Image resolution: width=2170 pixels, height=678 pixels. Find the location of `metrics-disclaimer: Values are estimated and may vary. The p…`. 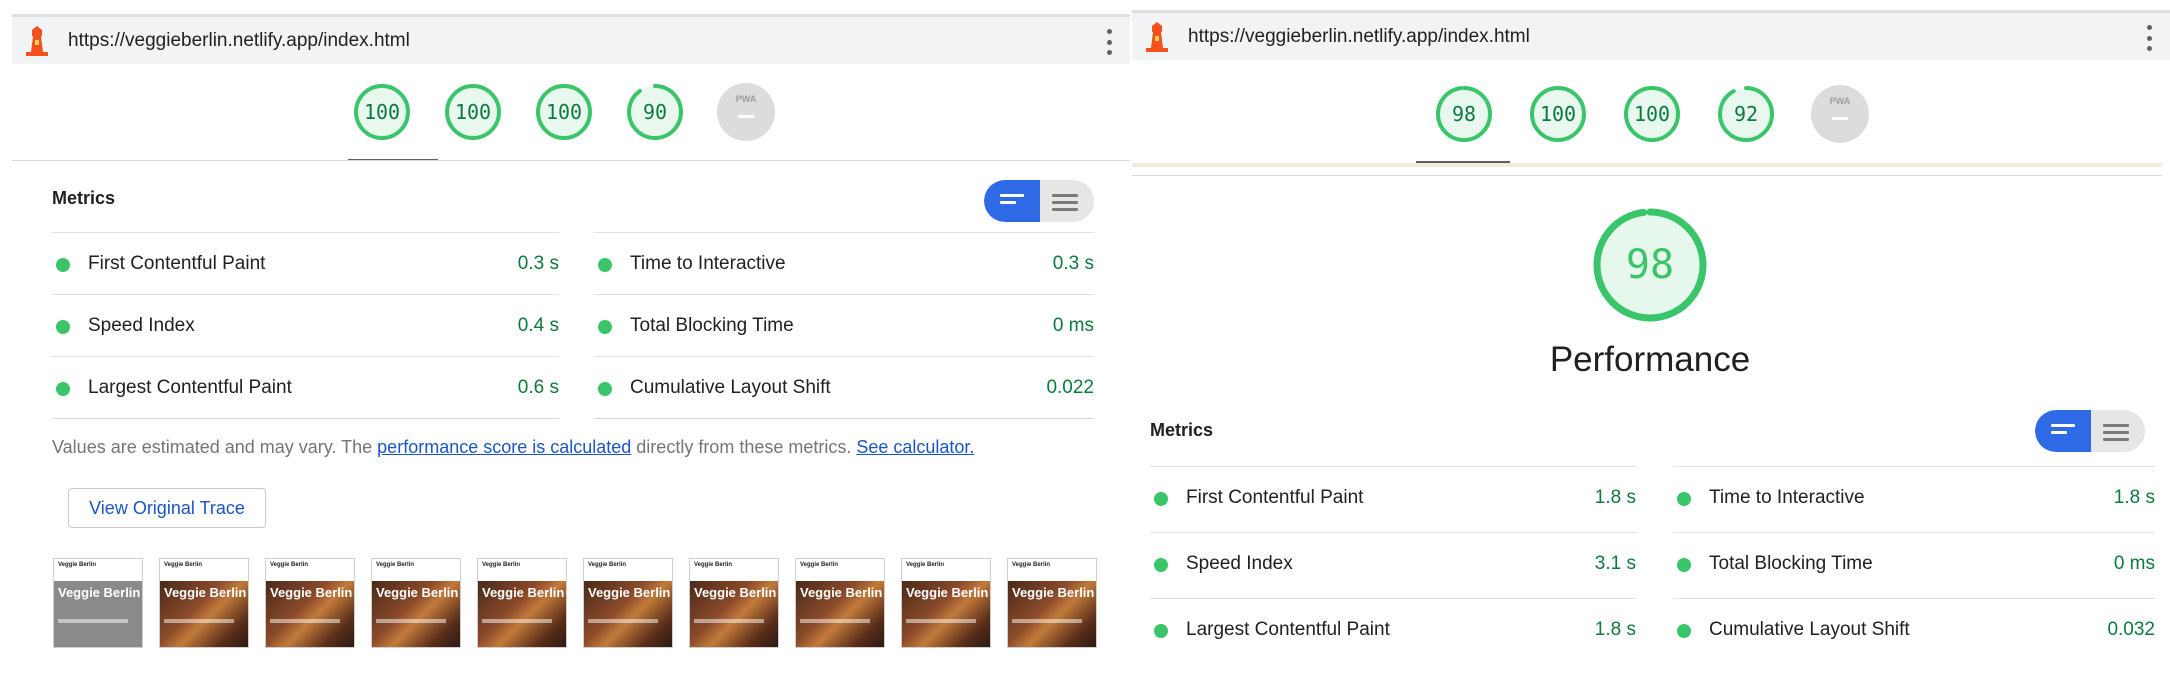

metrics-disclaimer: Values are estimated and may vary. The p… is located at coordinates (513, 447).